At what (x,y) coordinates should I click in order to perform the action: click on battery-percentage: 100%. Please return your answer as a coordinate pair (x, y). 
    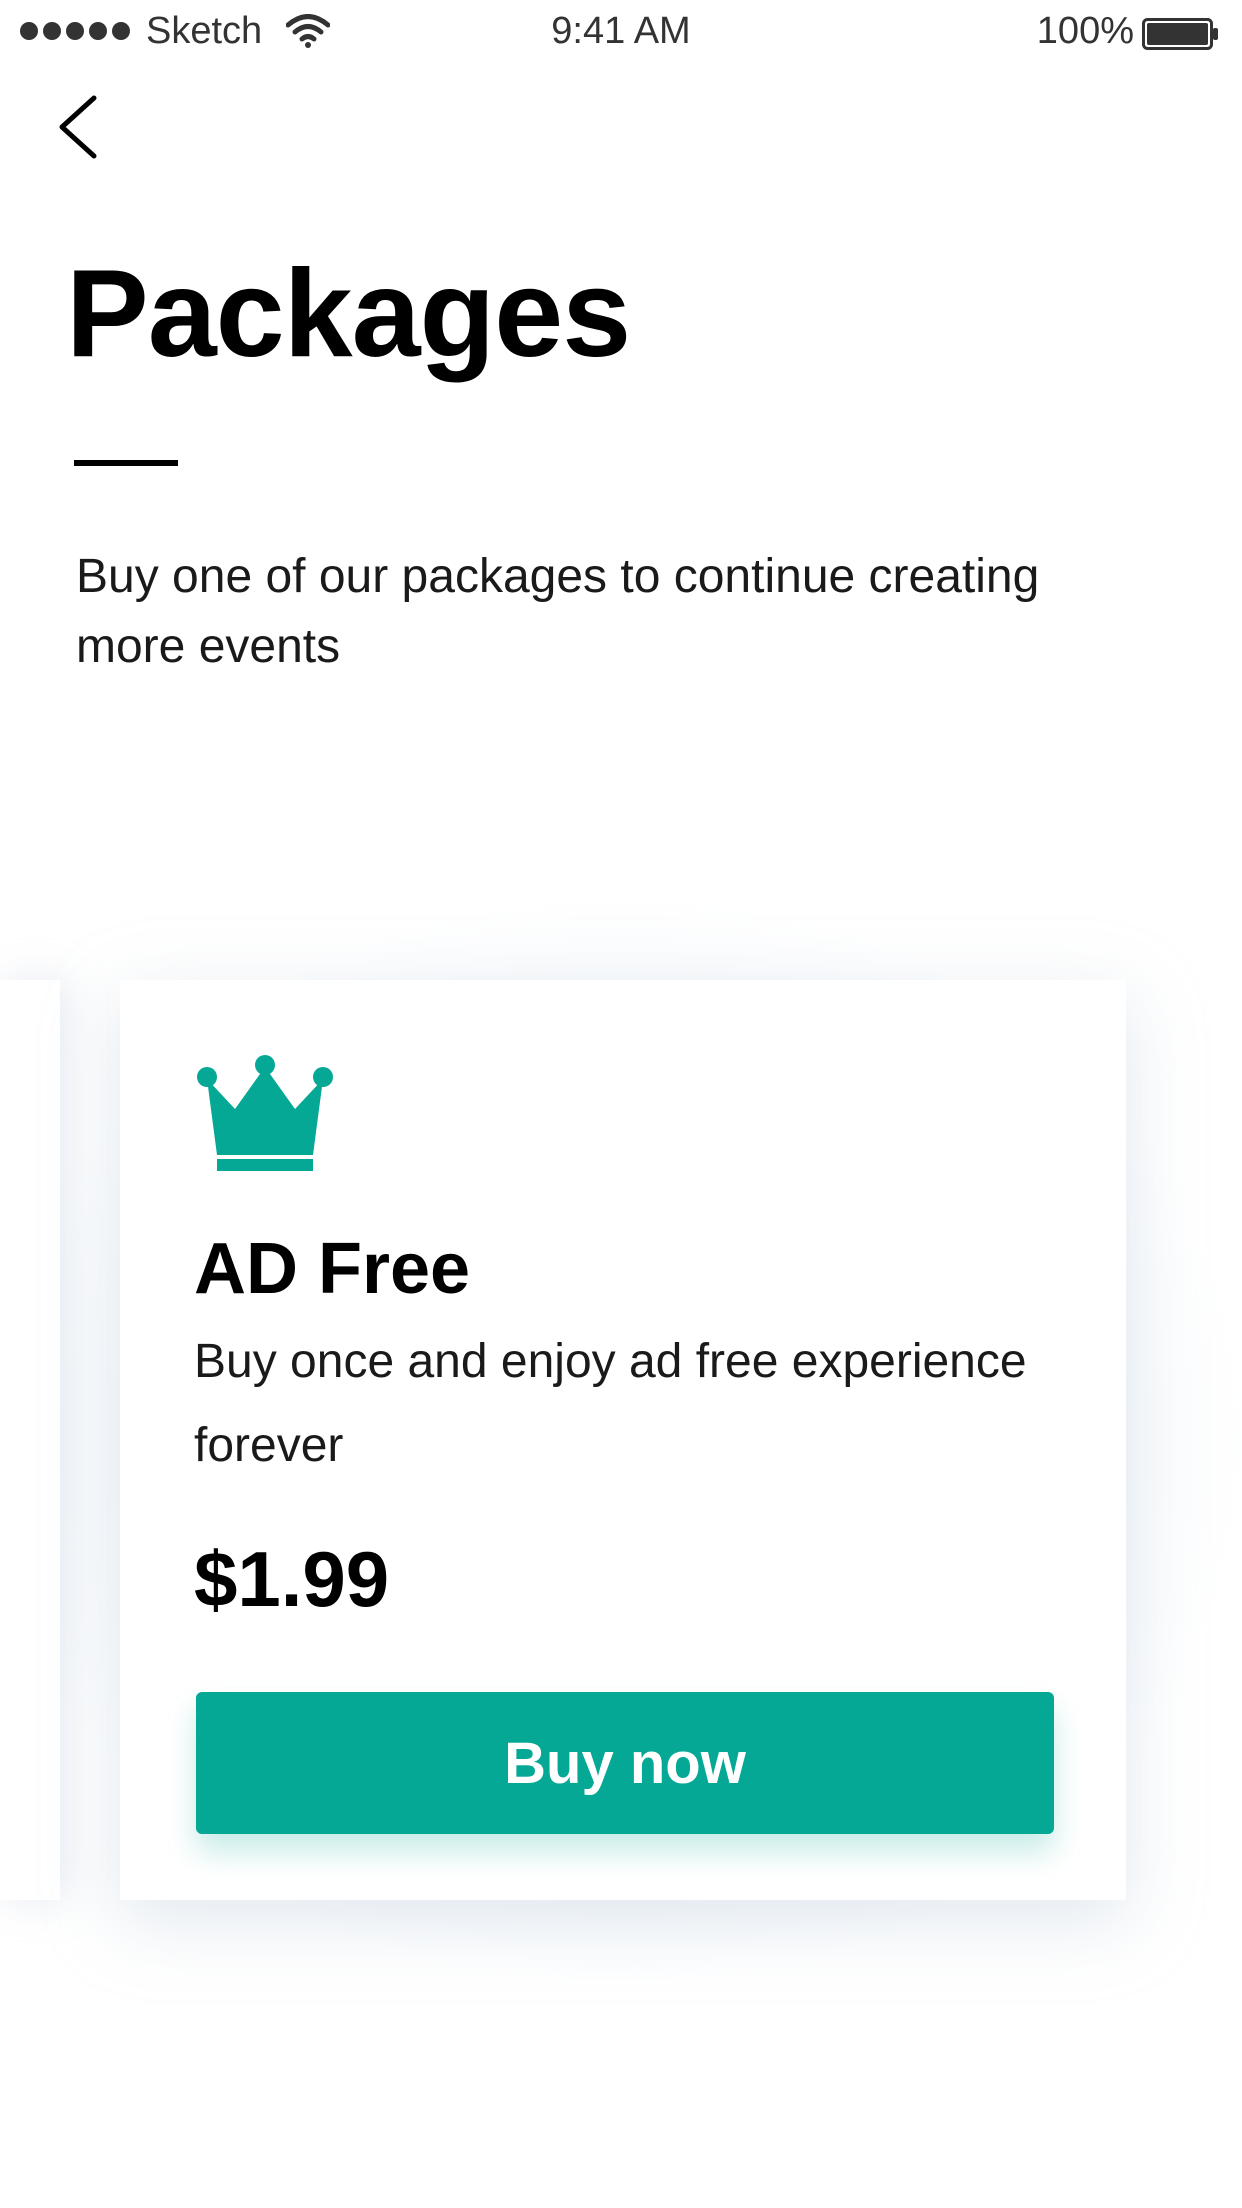
    Looking at the image, I should click on (1085, 31).